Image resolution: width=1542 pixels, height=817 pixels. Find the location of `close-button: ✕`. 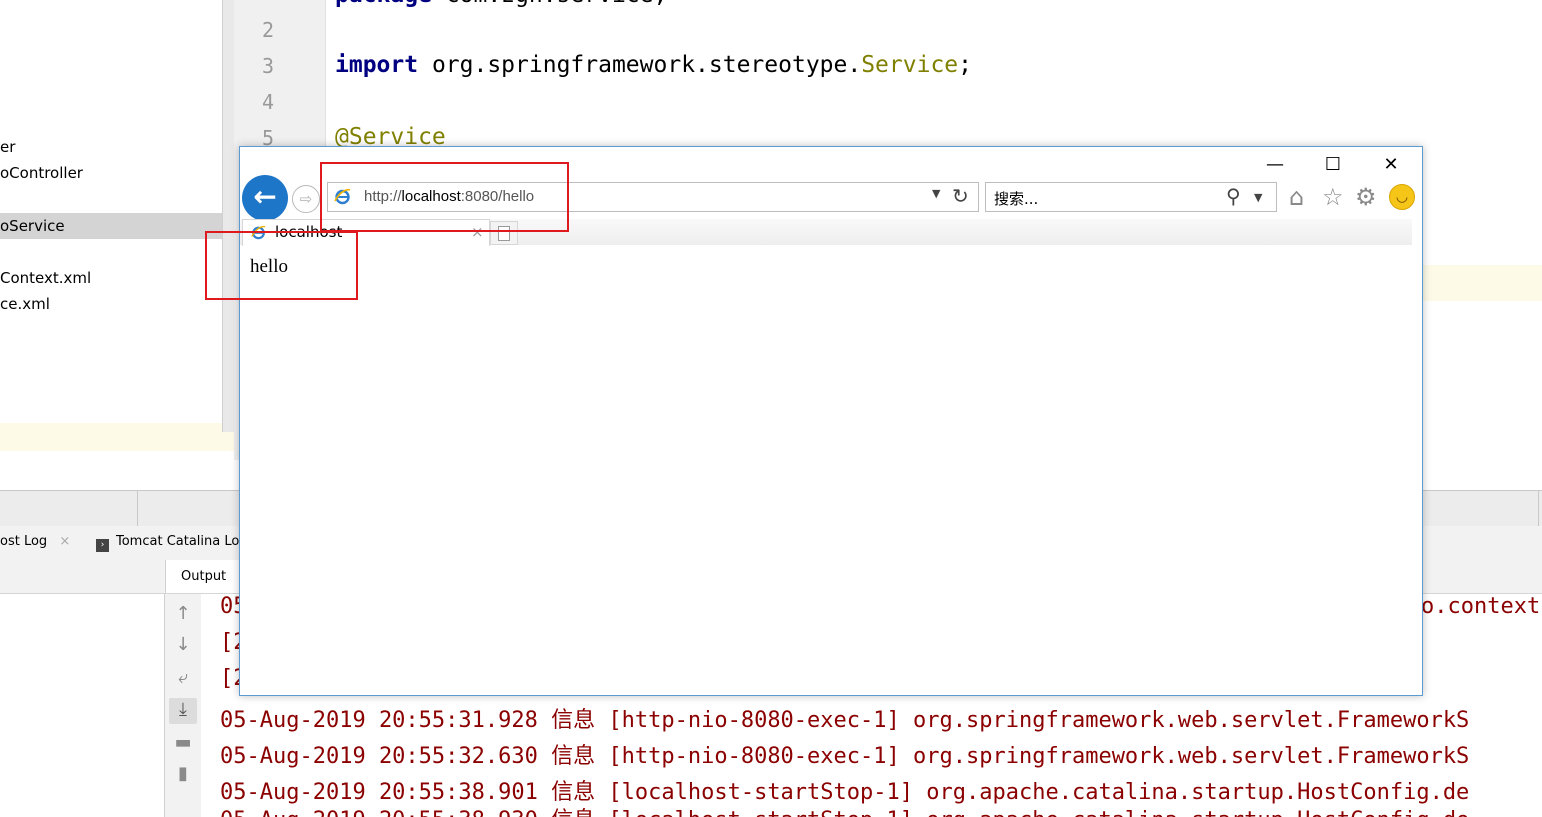

close-button: ✕ is located at coordinates (1391, 165).